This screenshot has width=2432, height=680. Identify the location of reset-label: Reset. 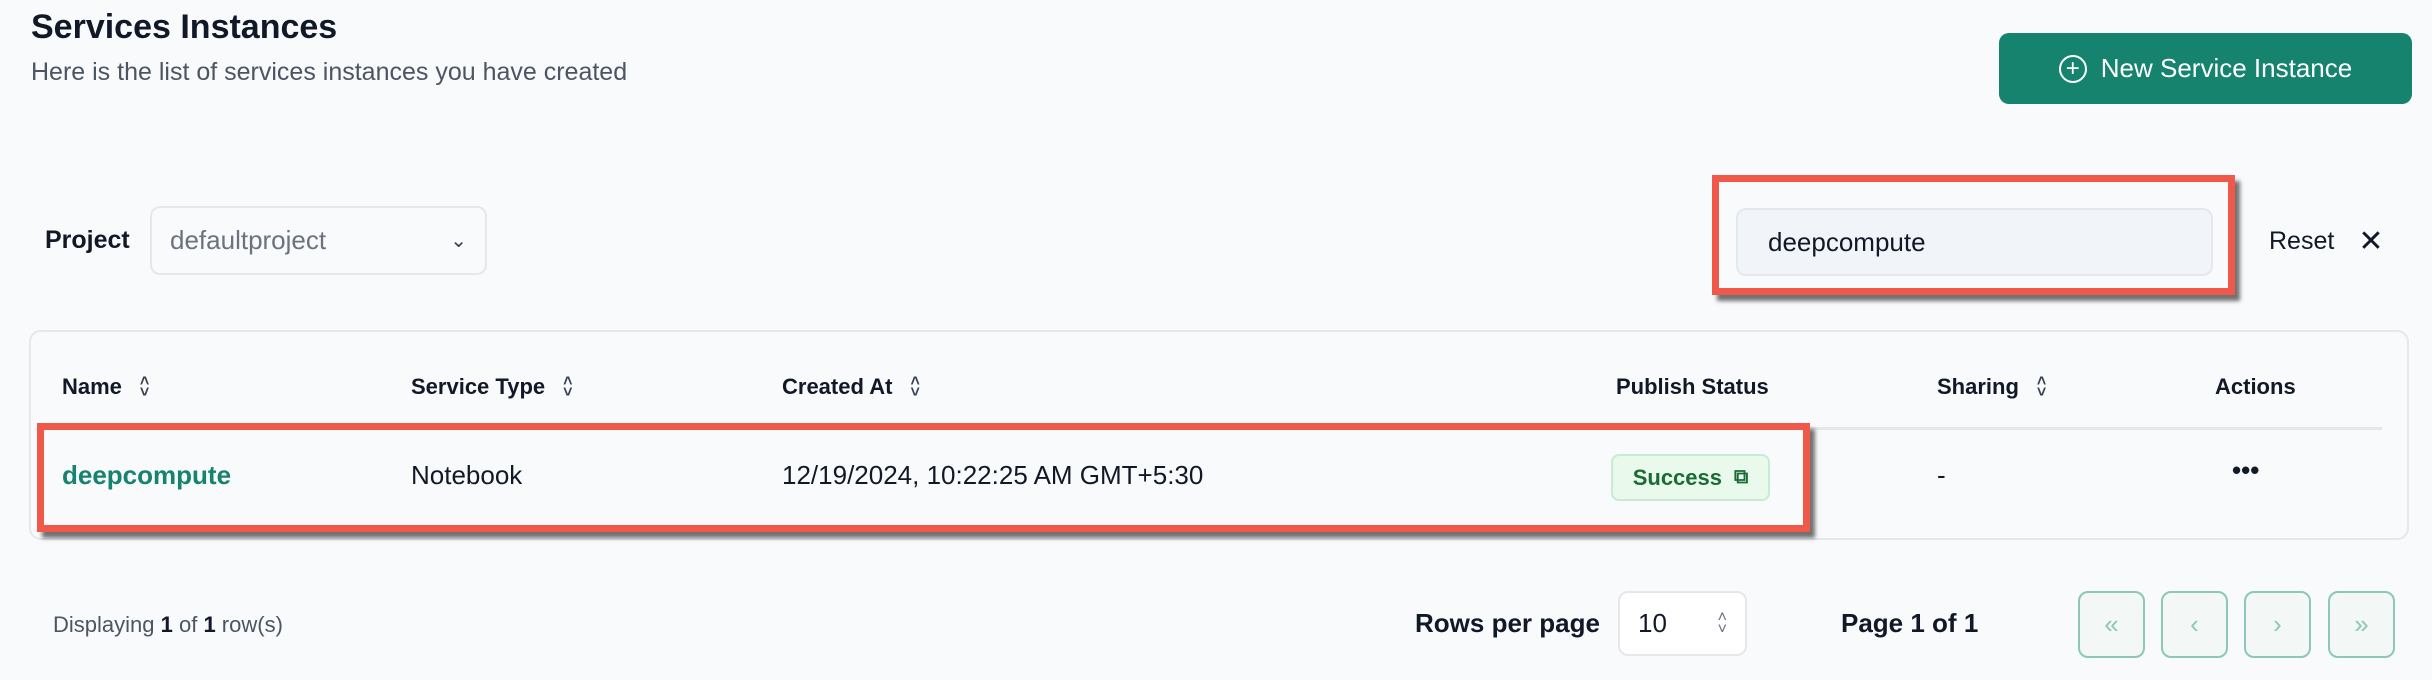
(2302, 241).